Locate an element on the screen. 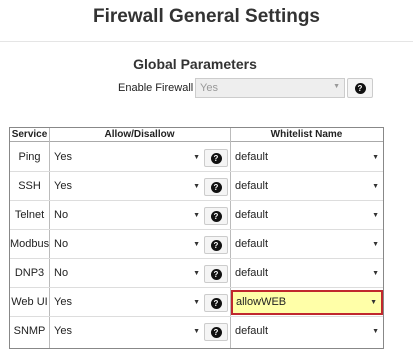 Image resolution: width=413 pixels, height=357 pixels. table-row: Web UI Yes ▼ ? allowWEB ▼ is located at coordinates (196, 302).